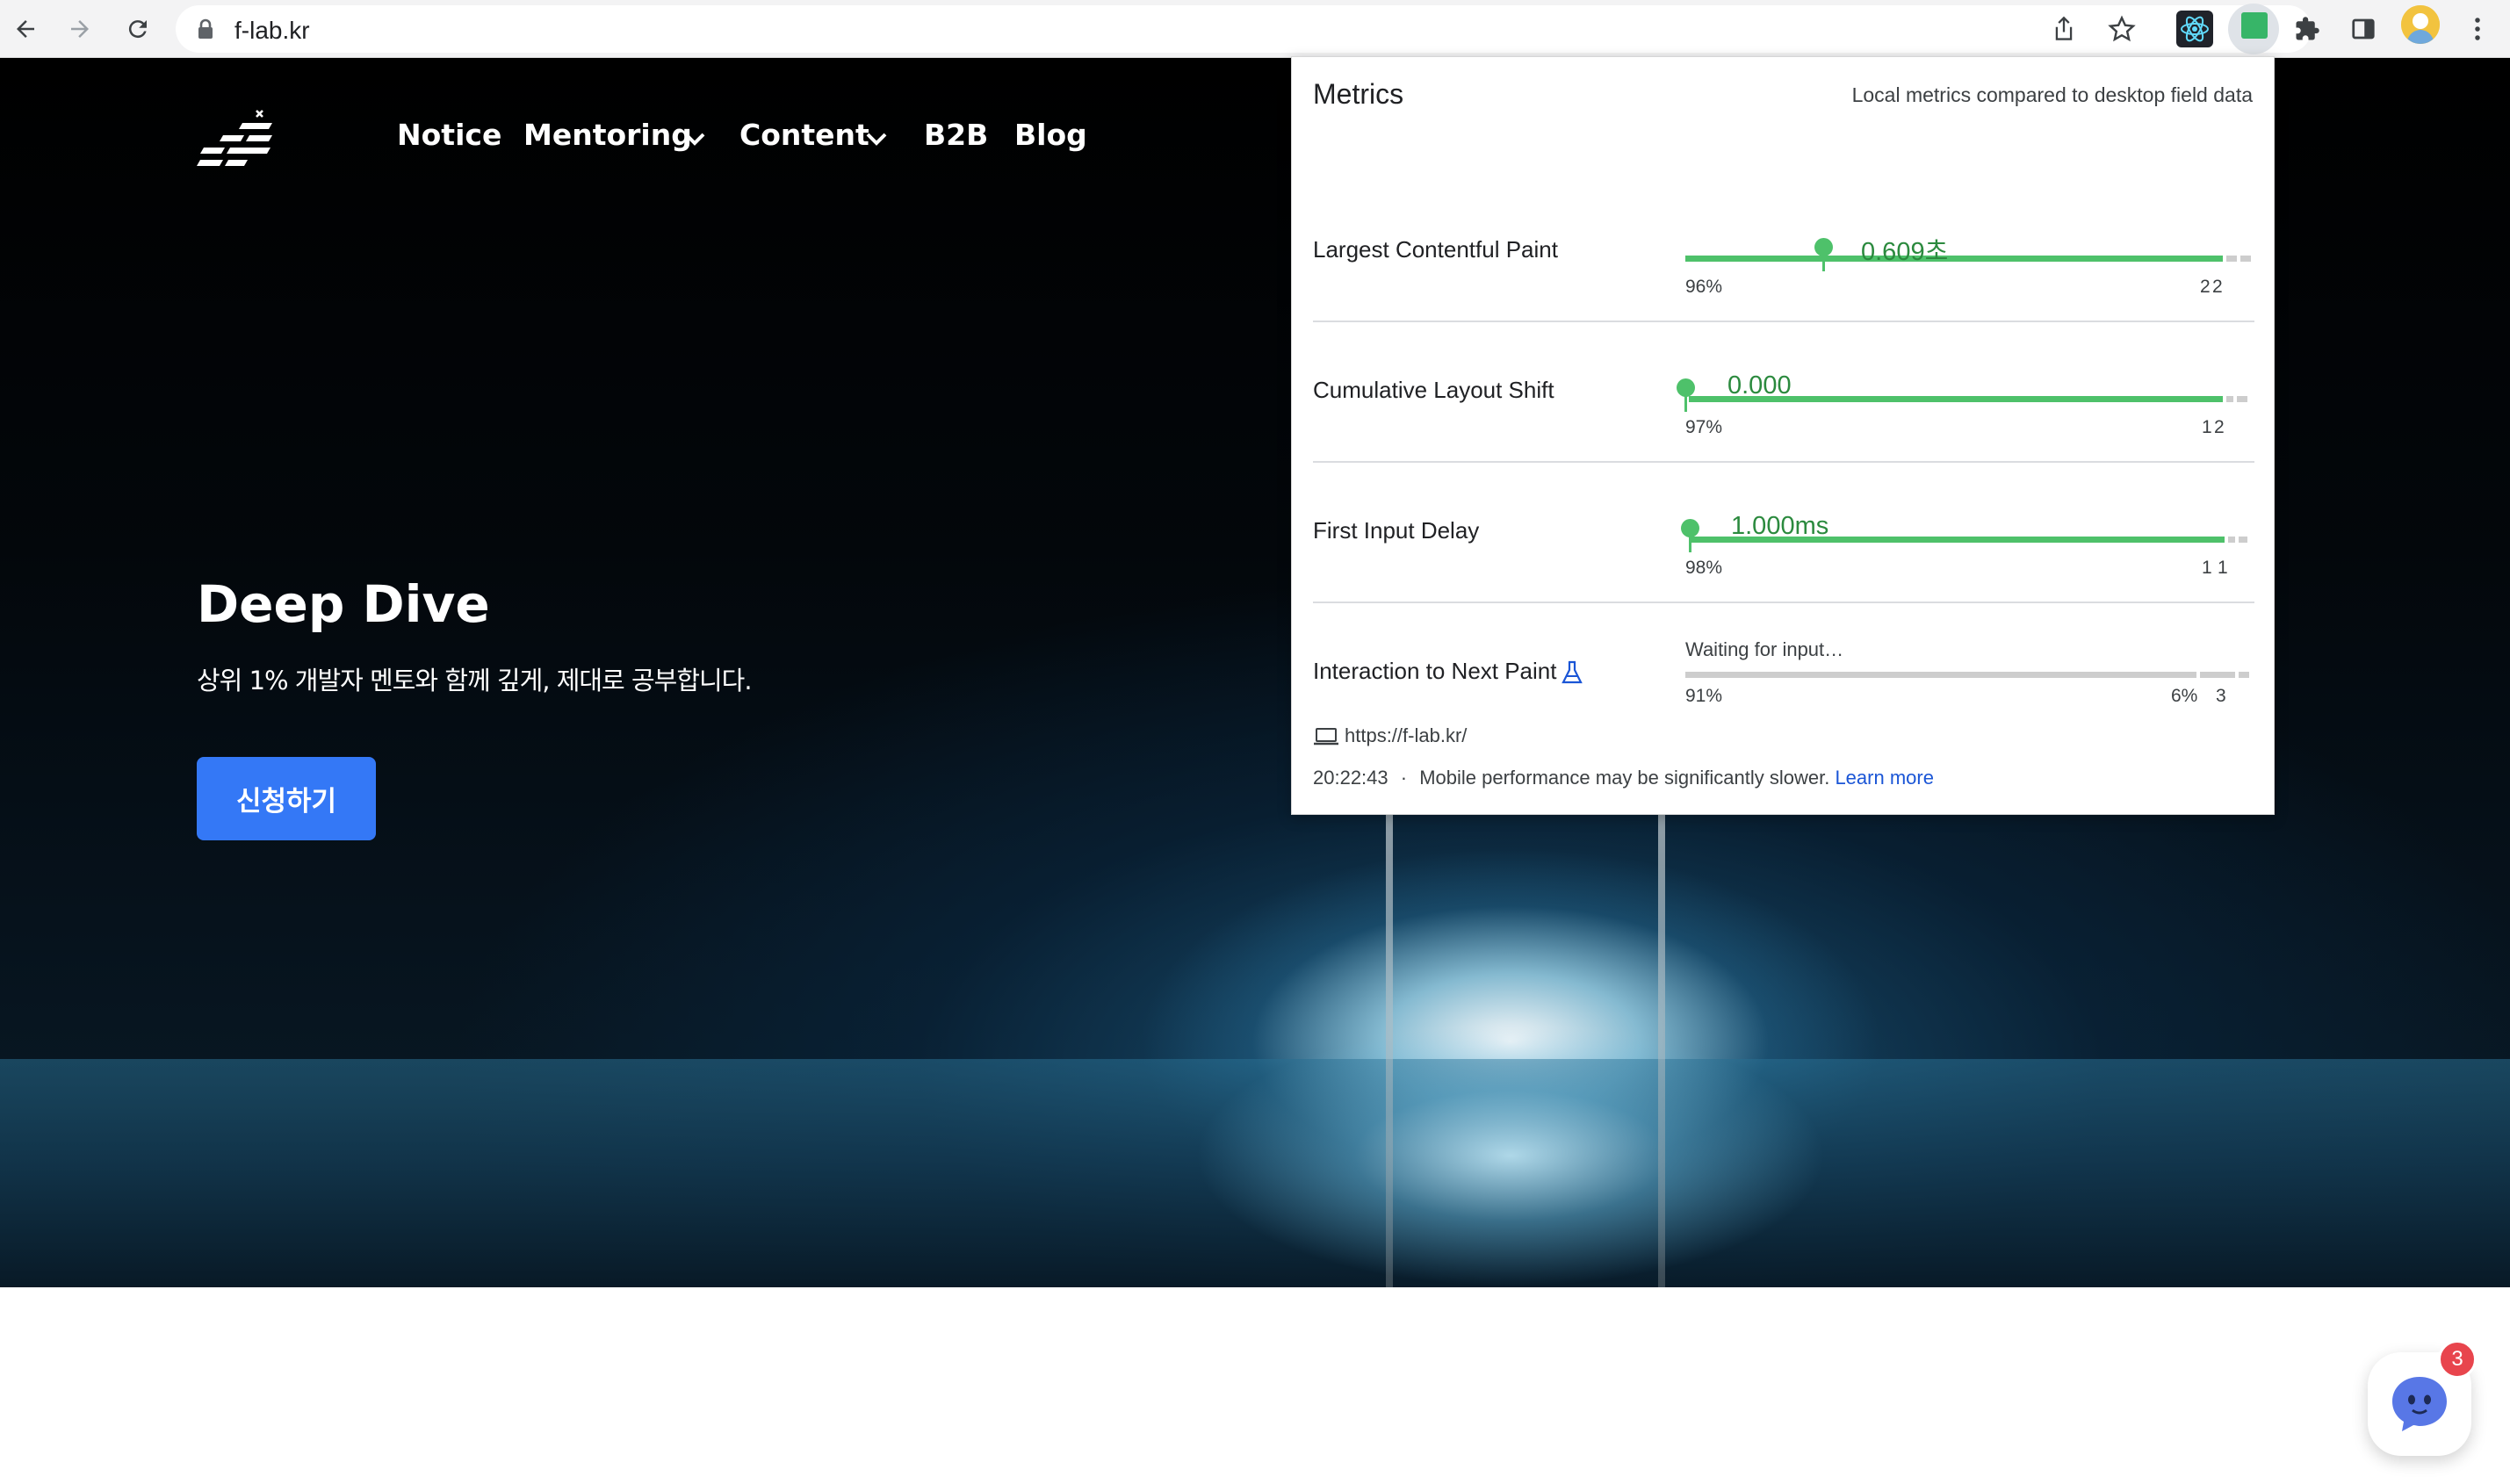 Image resolution: width=2510 pixels, height=1484 pixels. I want to click on ni-percent: 6%, so click(2184, 696).